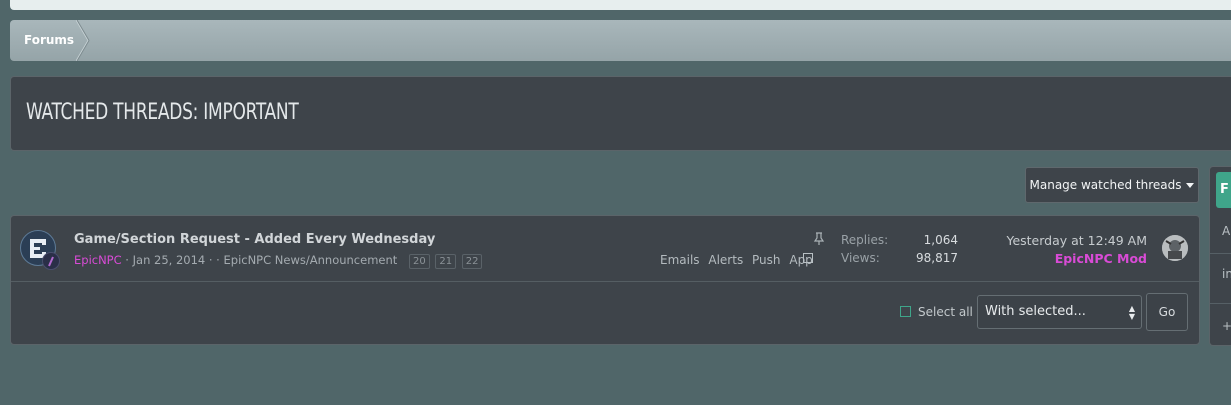 This screenshot has width=1231, height=405. I want to click on manage-watched-threads-button: Manage watched threads, so click(1112, 185).